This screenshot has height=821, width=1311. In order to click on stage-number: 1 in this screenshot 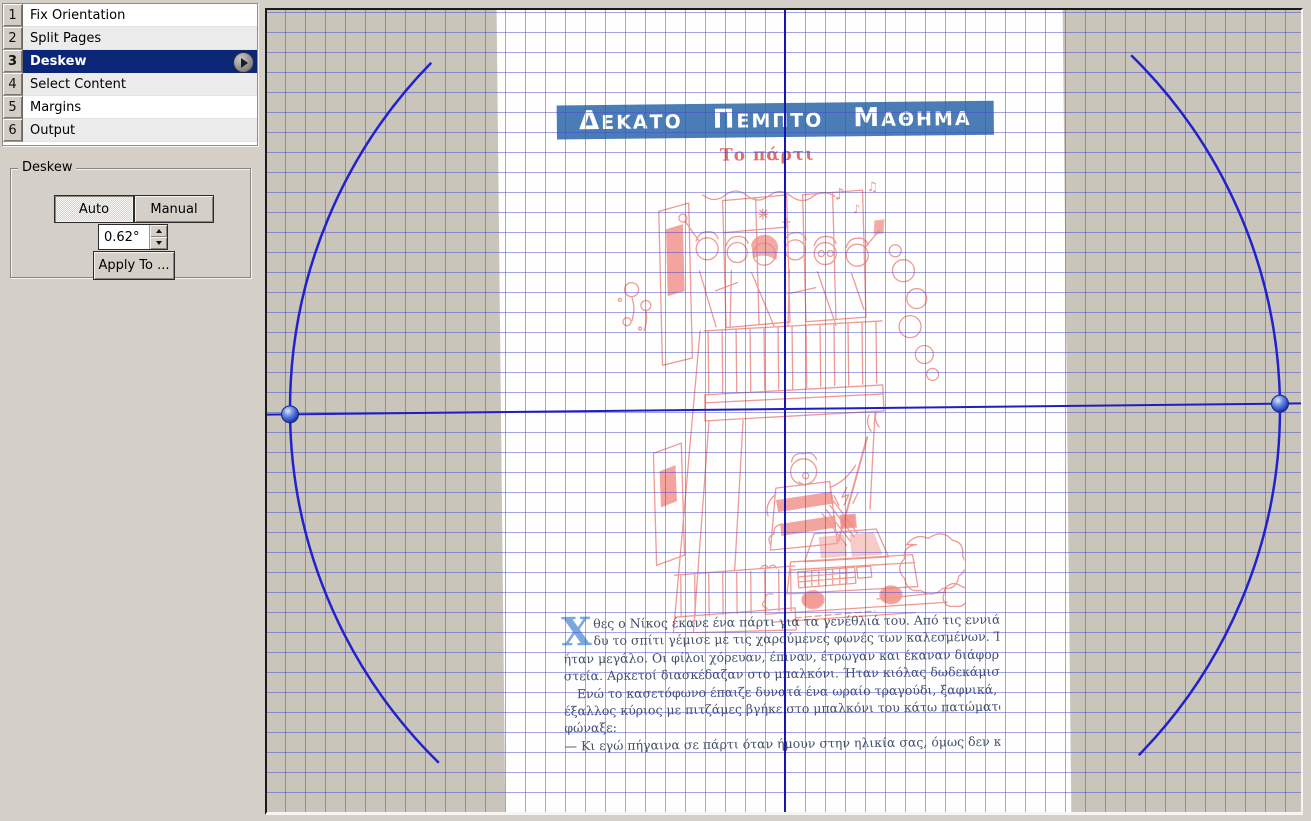, I will do `click(13, 15)`.